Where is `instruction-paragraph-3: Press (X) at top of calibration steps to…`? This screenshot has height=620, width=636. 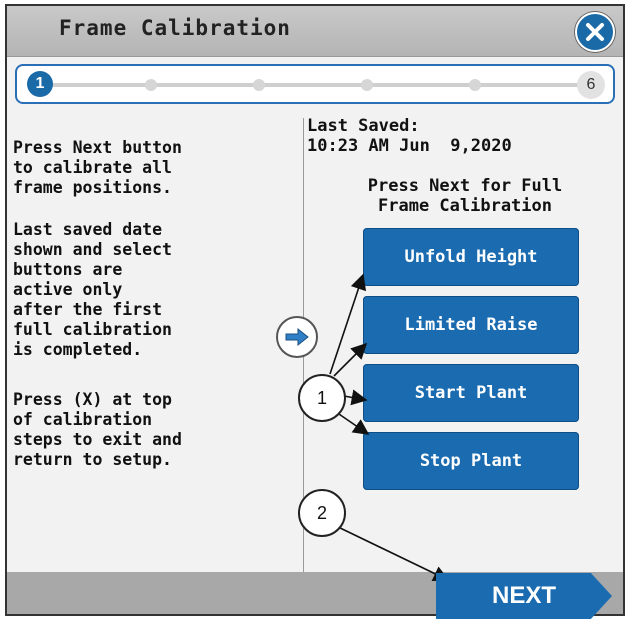 instruction-paragraph-3: Press (X) at top of calibration steps to… is located at coordinates (97, 429).